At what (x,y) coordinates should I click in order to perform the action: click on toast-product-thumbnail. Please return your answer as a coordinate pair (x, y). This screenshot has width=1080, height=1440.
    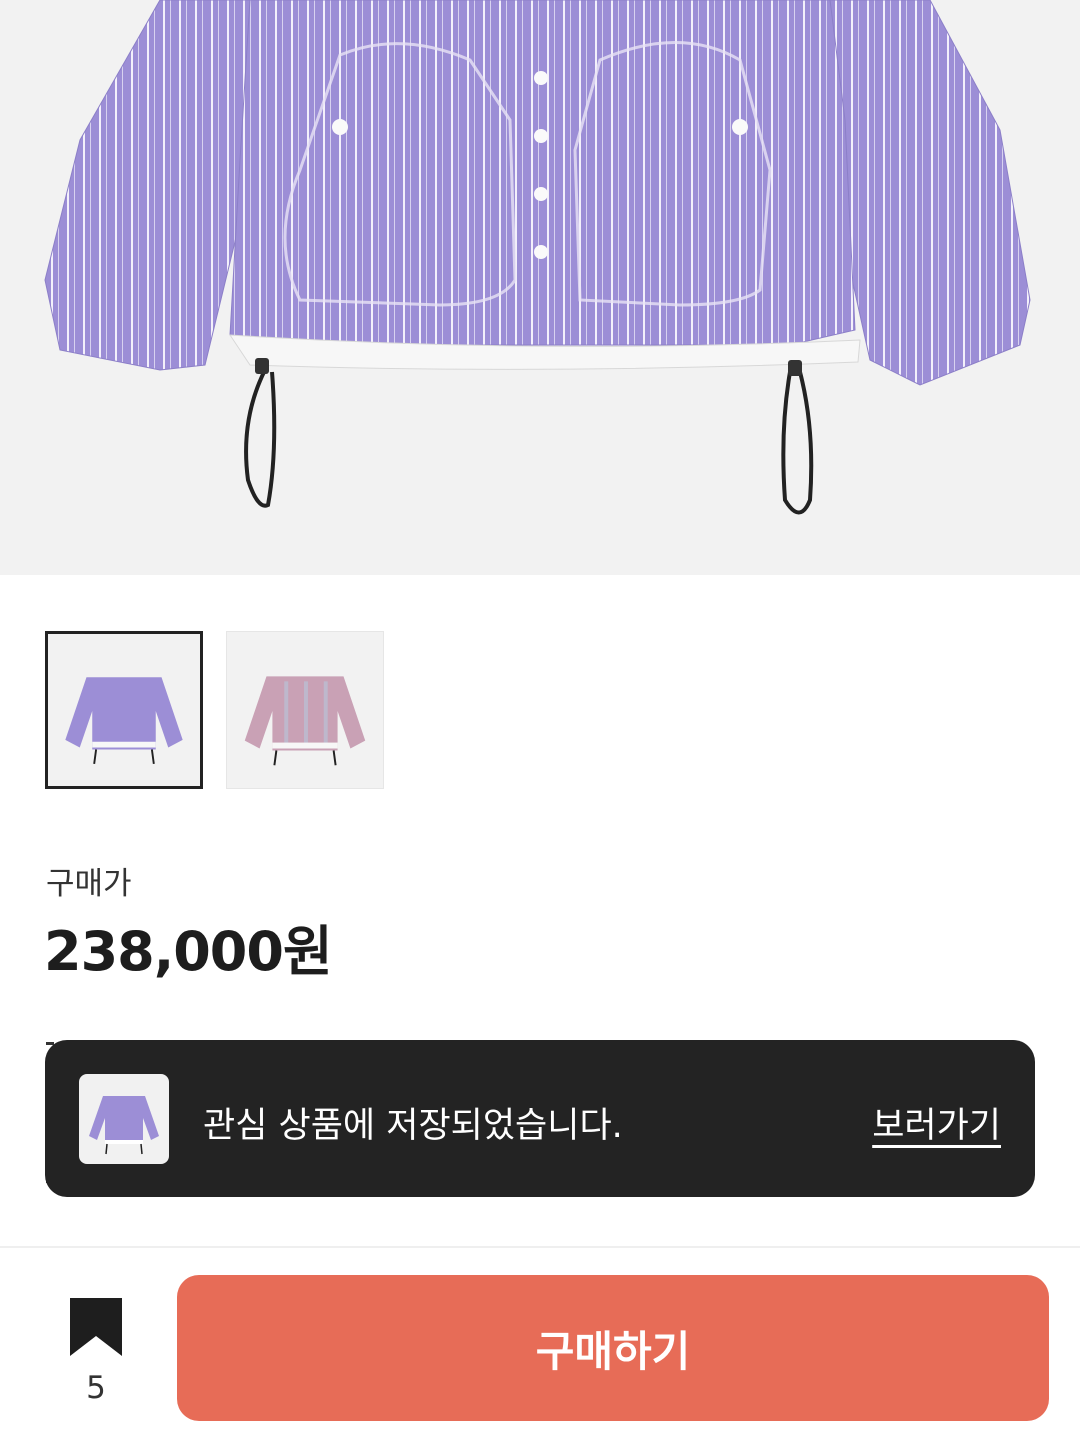
    Looking at the image, I should click on (124, 1119).